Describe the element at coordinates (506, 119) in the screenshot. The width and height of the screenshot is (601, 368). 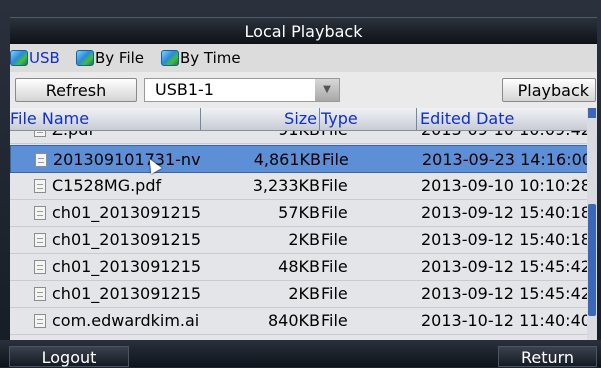
I see `column-header-date: Edited Date` at that location.